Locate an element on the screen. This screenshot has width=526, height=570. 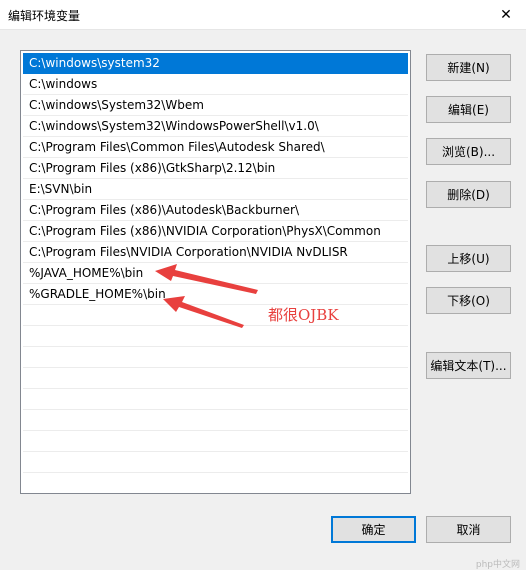
annotation-text: 都很OJBK is located at coordinates (303, 315).